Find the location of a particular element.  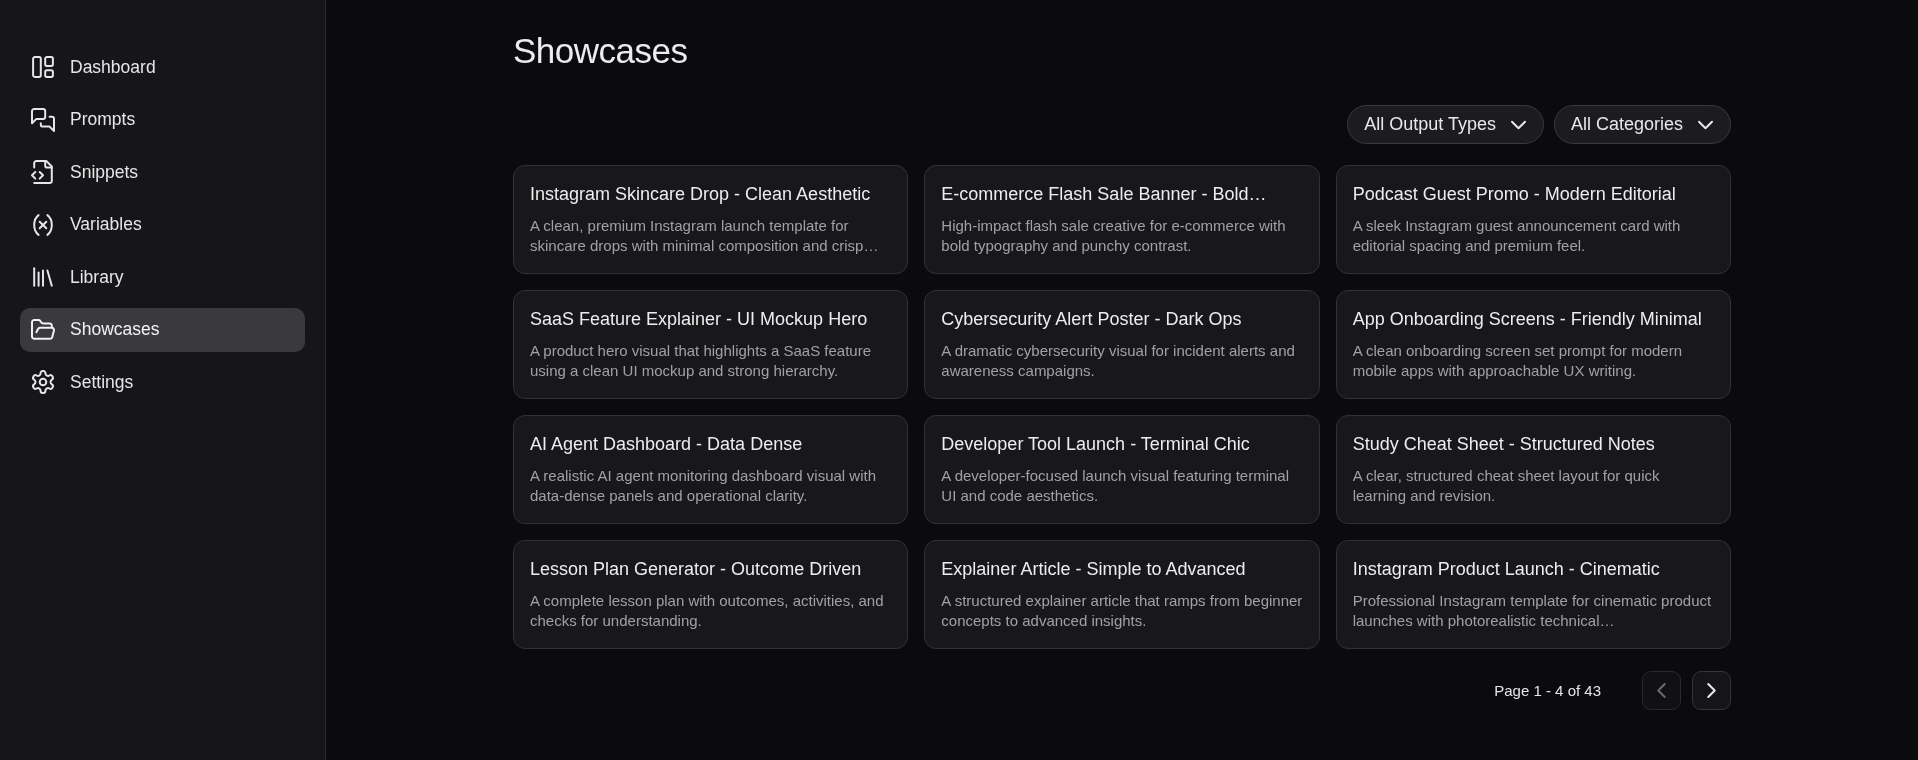

card-description: A clean onboarding screen set prompt for modern mobile apps with approachable UX writing. is located at coordinates (1517, 361).